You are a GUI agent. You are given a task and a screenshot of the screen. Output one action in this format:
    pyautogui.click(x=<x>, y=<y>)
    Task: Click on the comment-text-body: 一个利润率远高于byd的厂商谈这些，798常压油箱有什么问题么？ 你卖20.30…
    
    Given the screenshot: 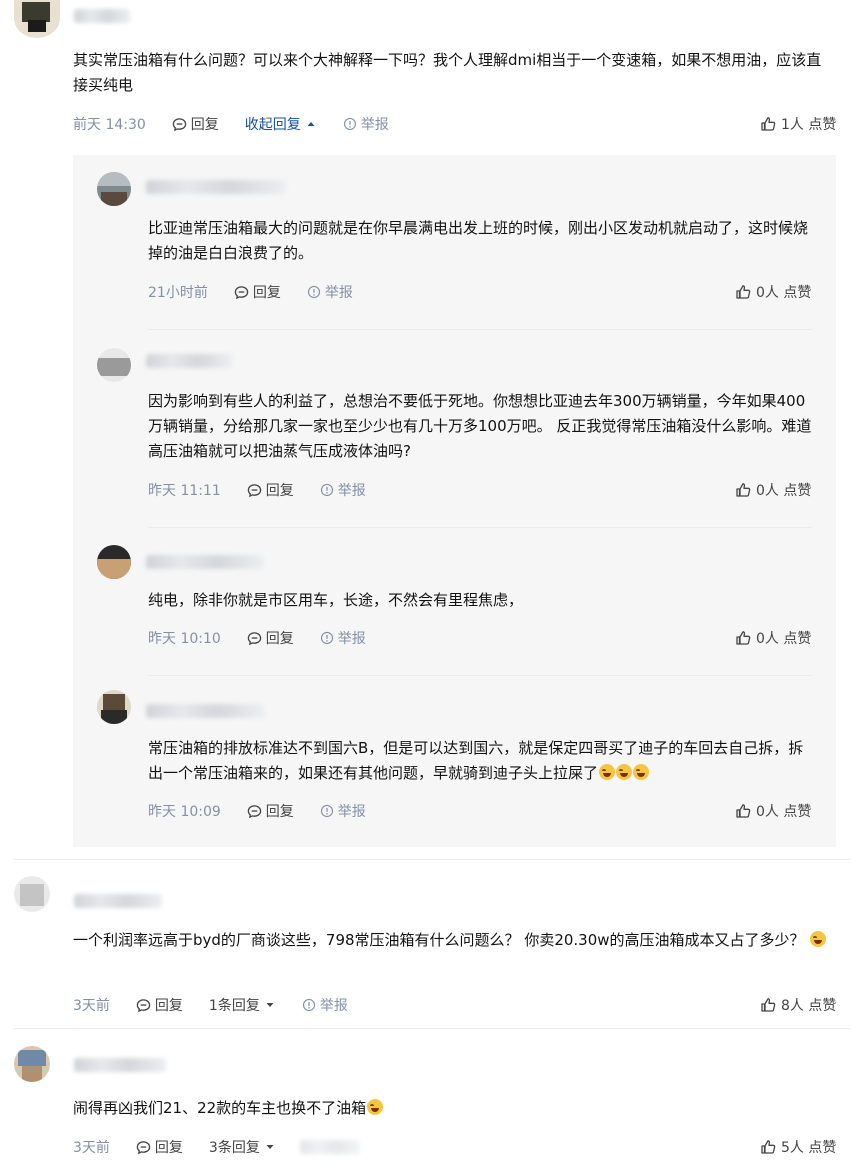 What is the action you would take?
    pyautogui.click(x=439, y=940)
    